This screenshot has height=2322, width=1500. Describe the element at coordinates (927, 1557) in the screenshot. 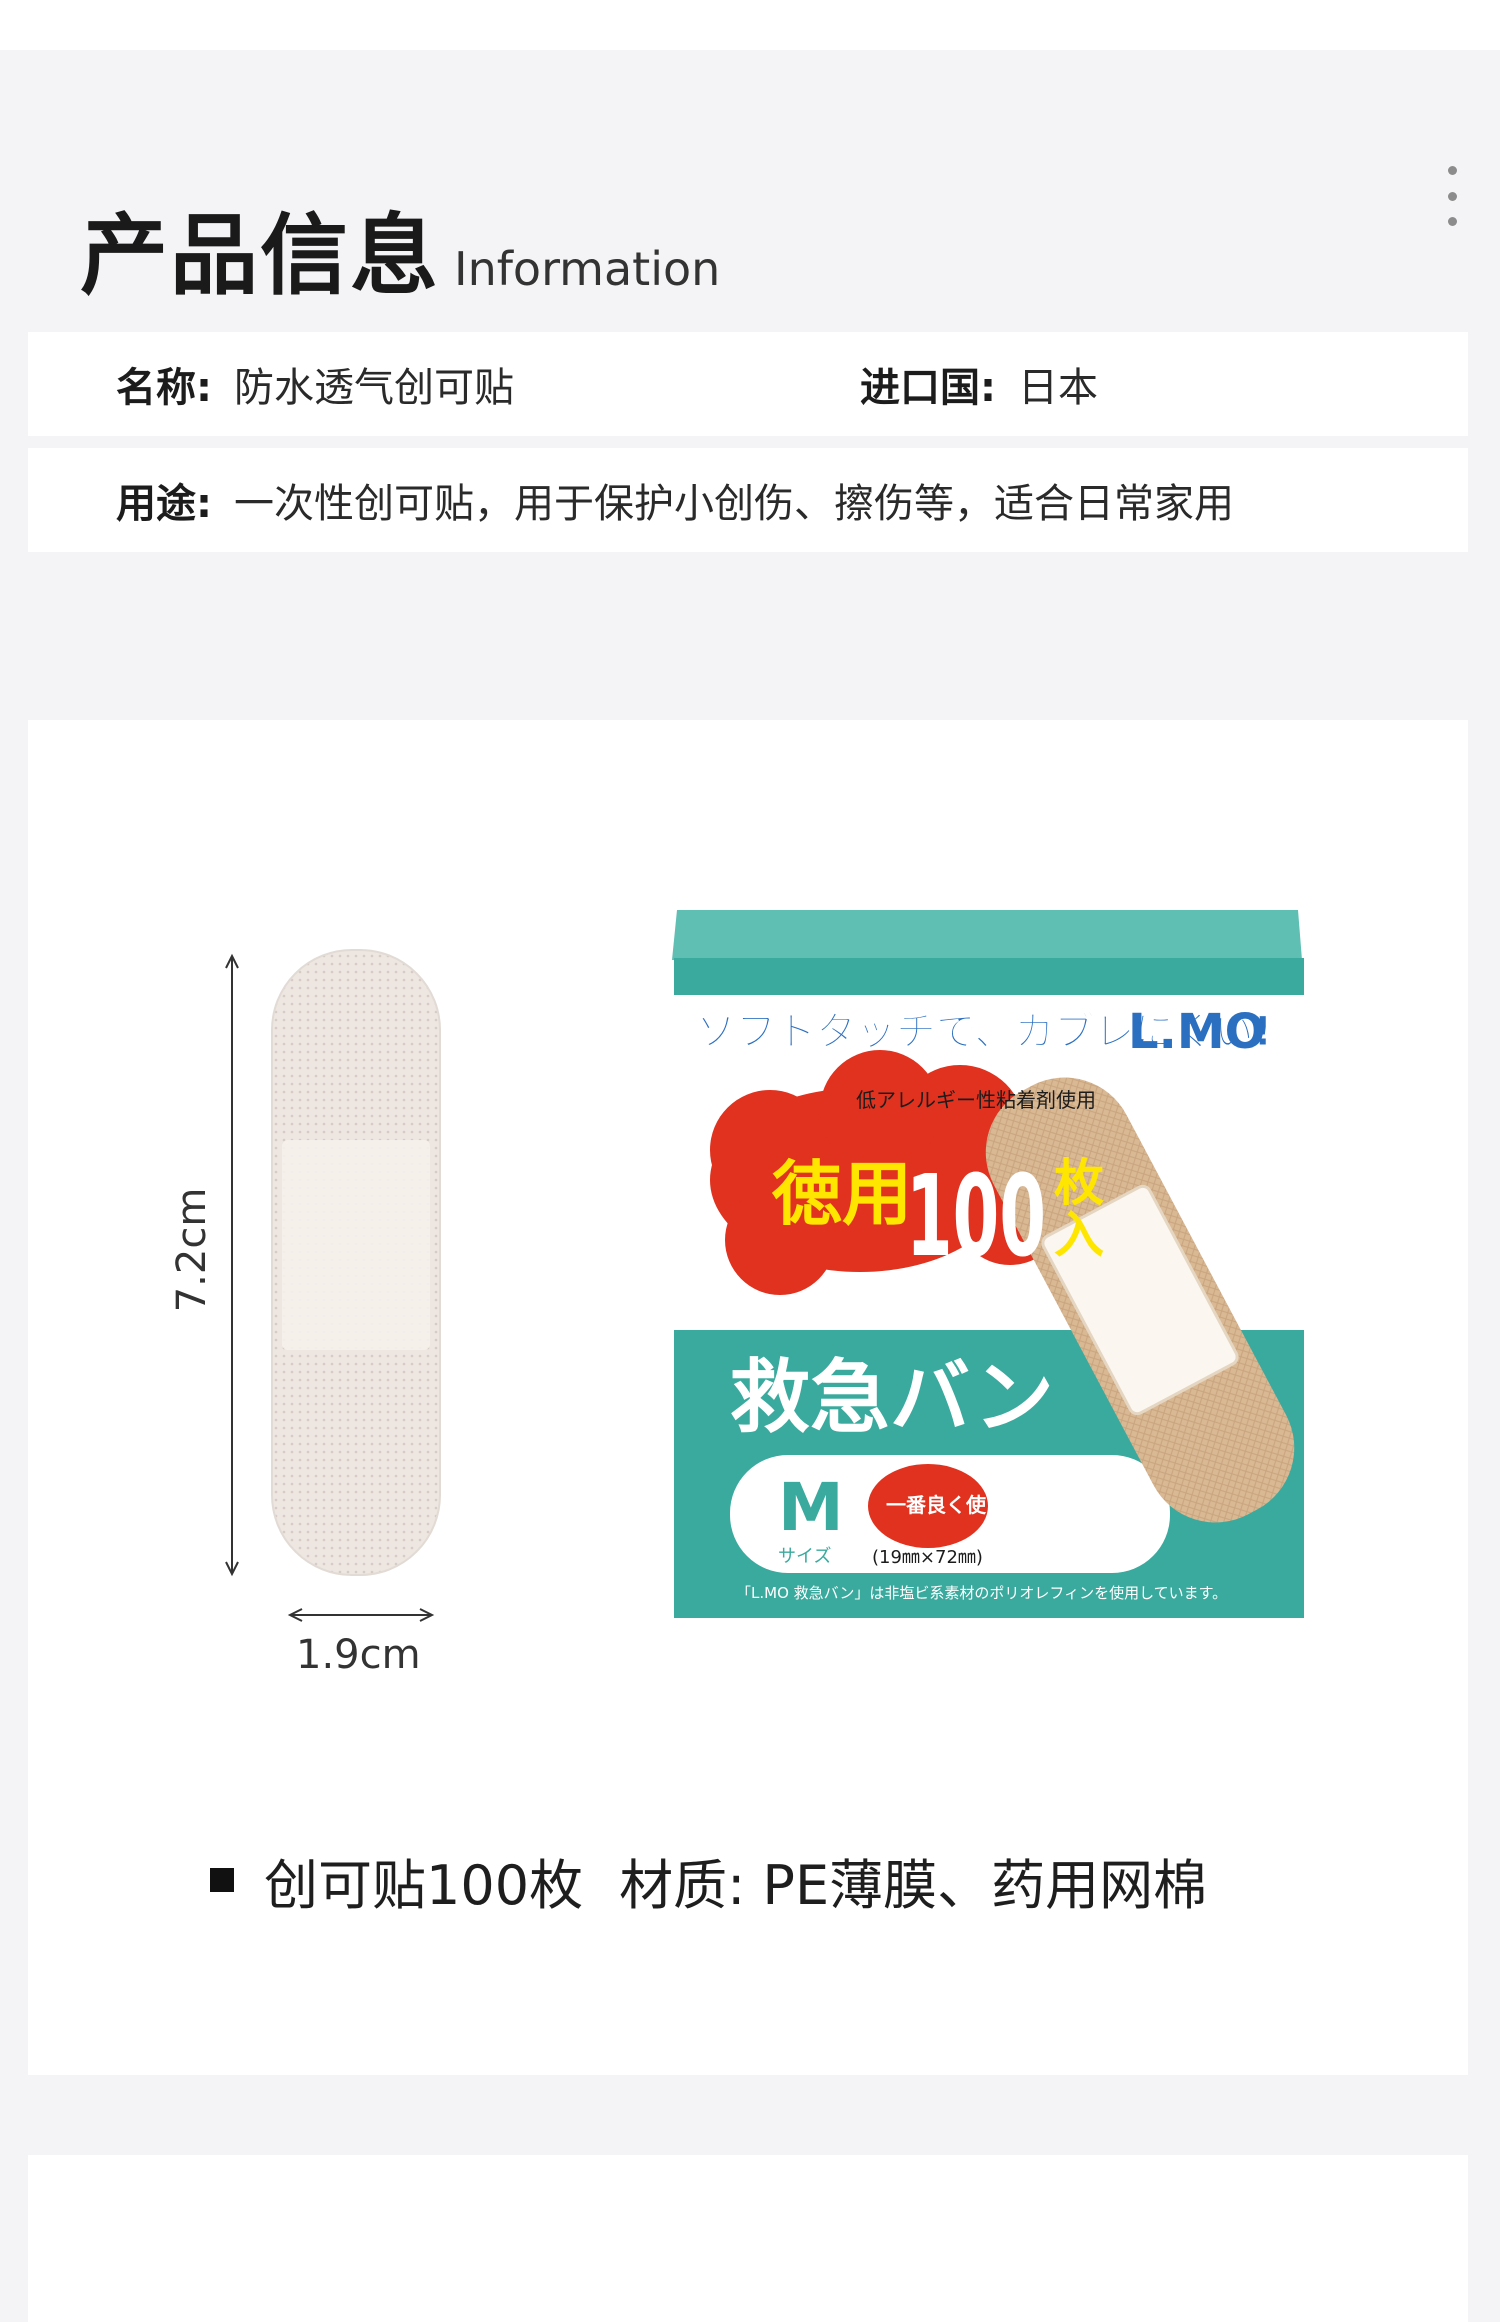

I see `box-size-spec: (19㎜×72㎜)` at that location.